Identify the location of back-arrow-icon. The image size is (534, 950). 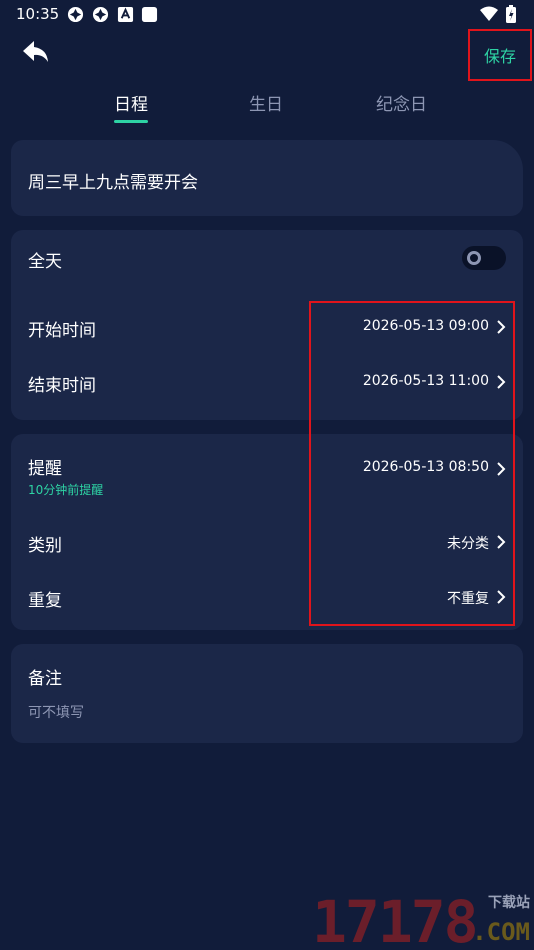
(36, 52).